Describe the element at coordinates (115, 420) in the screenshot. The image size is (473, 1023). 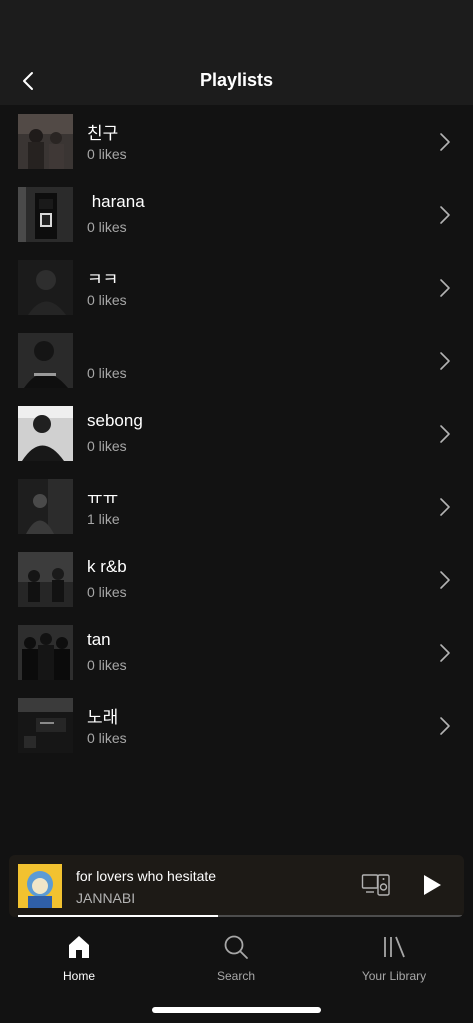
I see `playlist-title: sebong` at that location.